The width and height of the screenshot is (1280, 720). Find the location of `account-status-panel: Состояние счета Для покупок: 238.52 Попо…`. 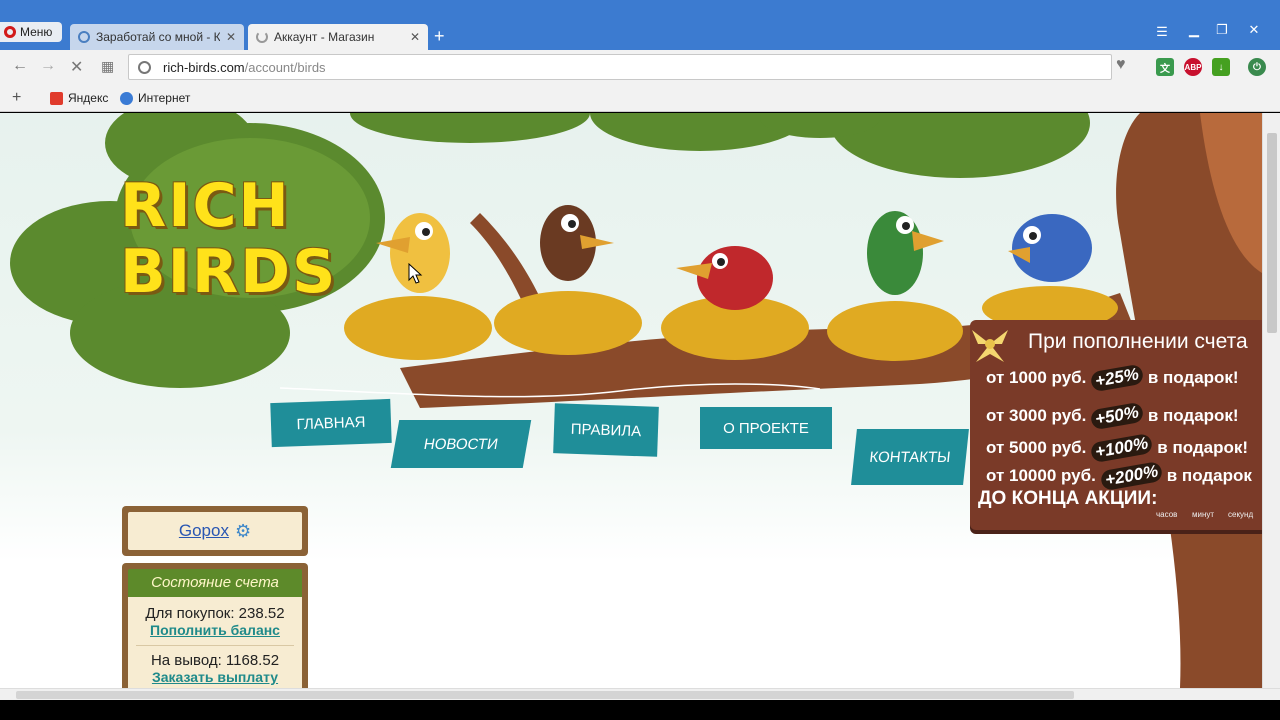

account-status-panel: Состояние счета Для покупок: 238.52 Попо… is located at coordinates (215, 625).